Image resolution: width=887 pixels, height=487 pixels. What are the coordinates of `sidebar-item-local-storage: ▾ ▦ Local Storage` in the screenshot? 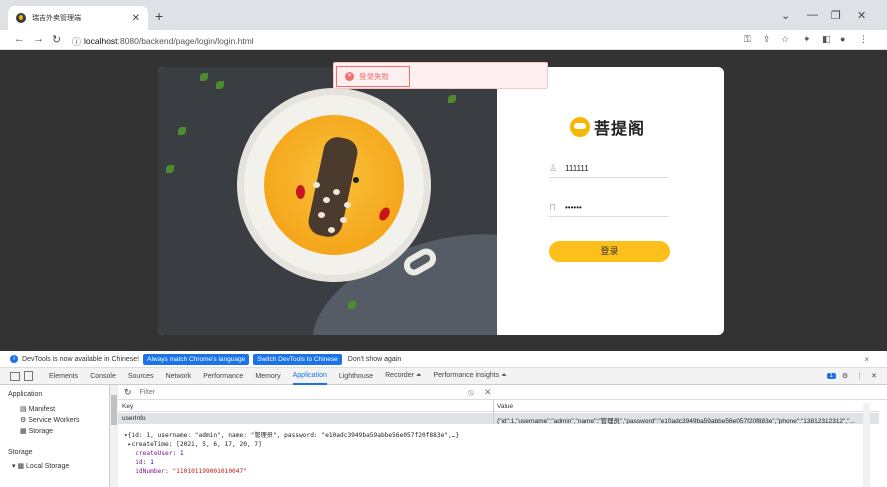 It's located at (40, 466).